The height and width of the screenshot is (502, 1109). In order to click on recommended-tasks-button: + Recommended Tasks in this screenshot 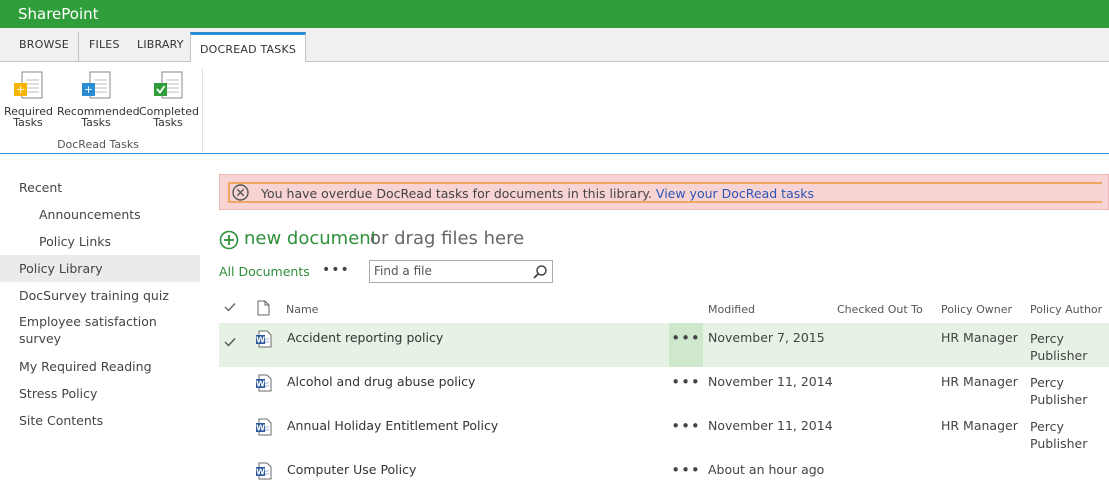, I will do `click(98, 99)`.